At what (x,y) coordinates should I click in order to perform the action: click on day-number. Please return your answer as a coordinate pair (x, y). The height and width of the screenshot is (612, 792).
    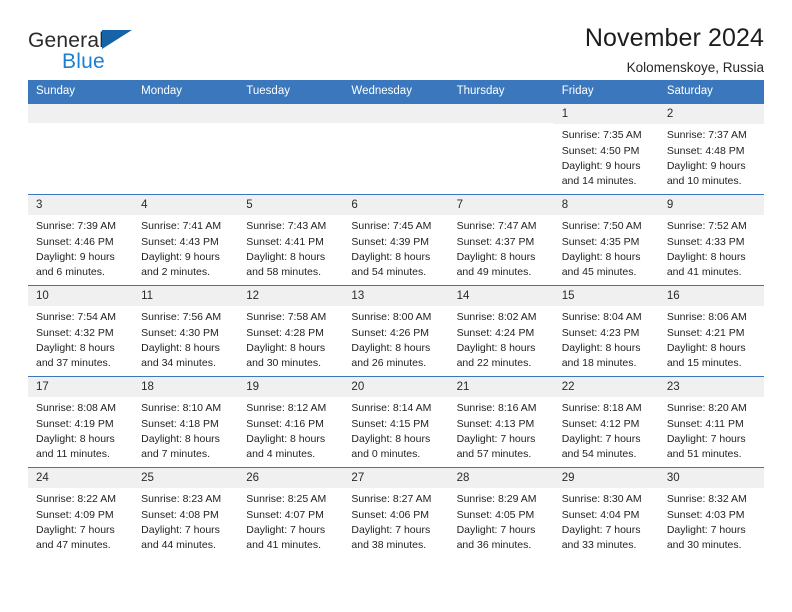
    Looking at the image, I should click on (81, 113).